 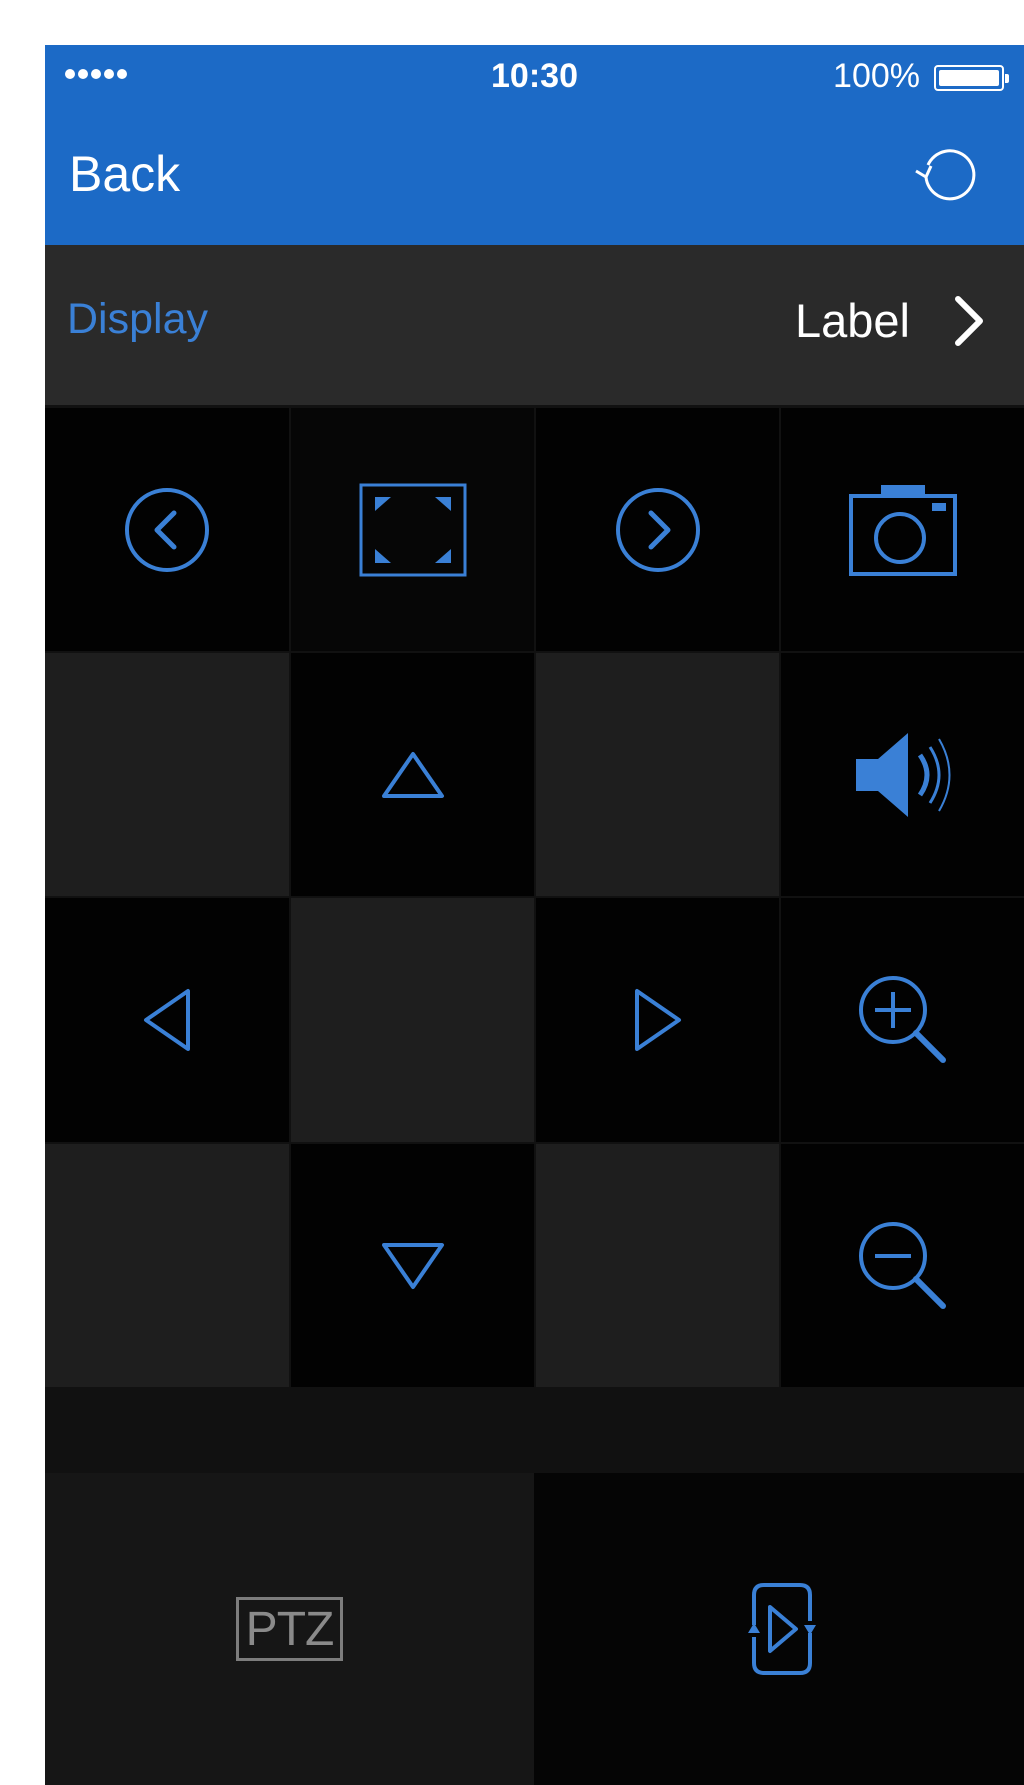 I want to click on fullscreen-icon, so click(x=412, y=529).